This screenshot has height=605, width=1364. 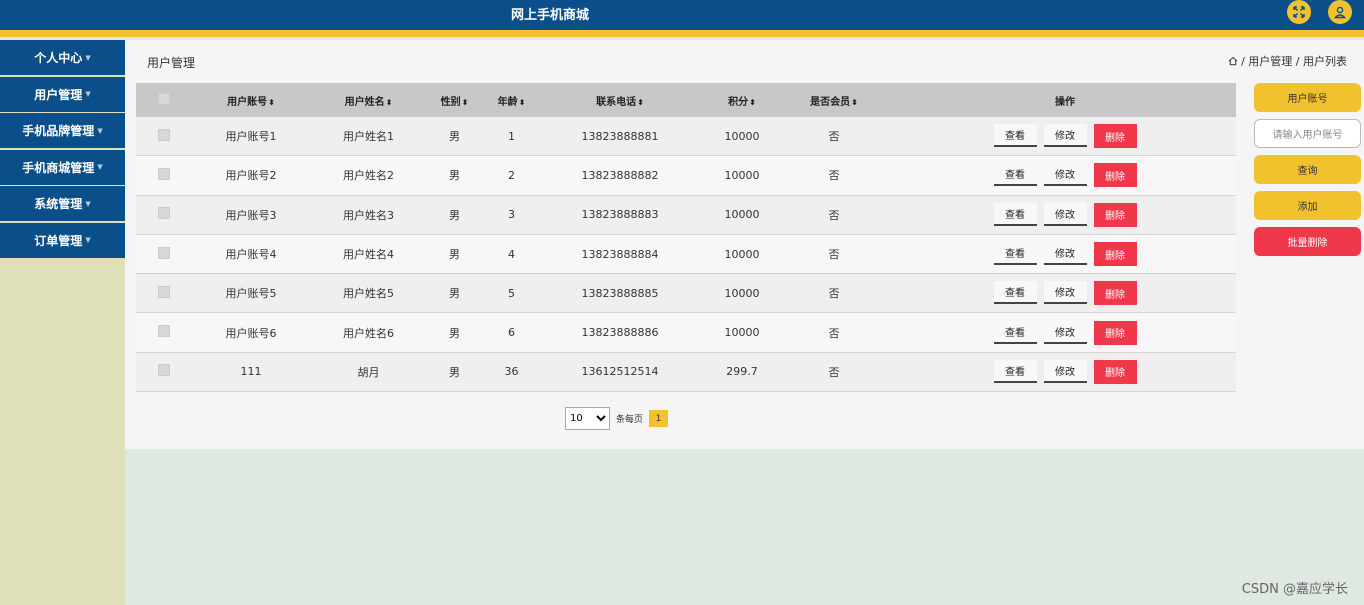 I want to click on cell-age: 5, so click(x=511, y=293).